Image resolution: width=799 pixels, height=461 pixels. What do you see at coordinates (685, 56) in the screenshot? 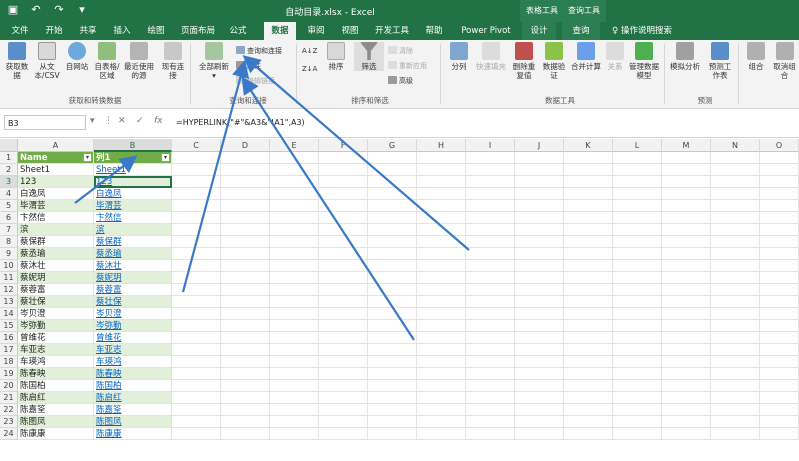
I see `what-if-analysis-button: 模拟分析` at bounding box center [685, 56].